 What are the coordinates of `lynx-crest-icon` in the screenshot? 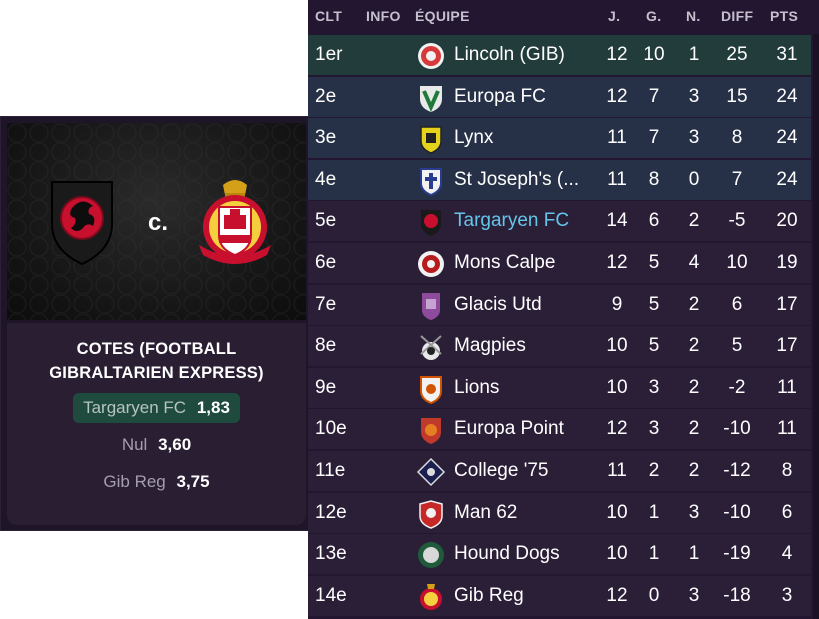 It's located at (431, 140).